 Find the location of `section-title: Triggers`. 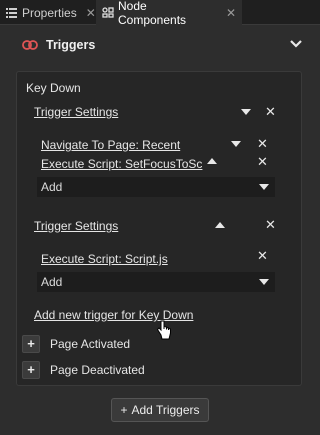

section-title: Triggers is located at coordinates (71, 45).